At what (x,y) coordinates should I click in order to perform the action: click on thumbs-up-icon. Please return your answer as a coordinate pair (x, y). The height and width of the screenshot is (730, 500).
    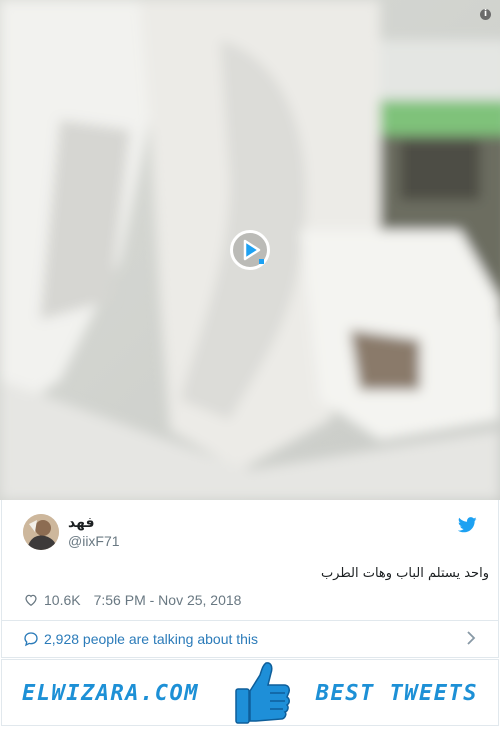
    Looking at the image, I should click on (262, 693).